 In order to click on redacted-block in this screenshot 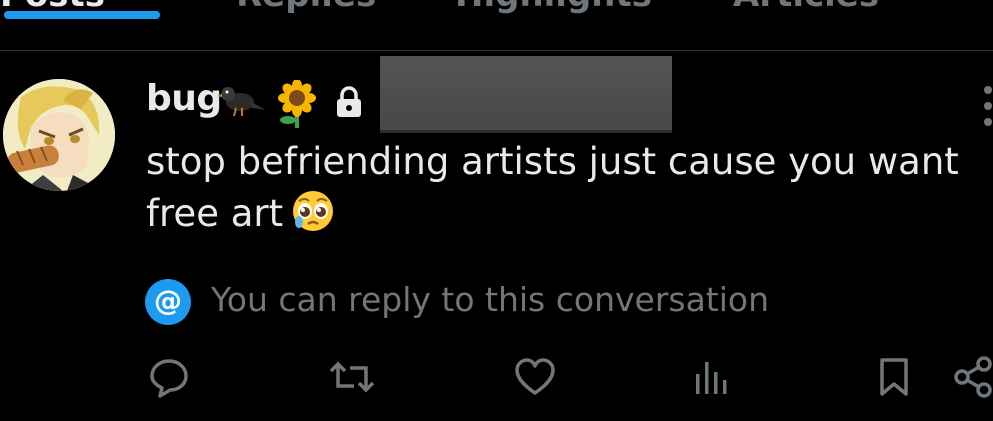, I will do `click(526, 94)`.